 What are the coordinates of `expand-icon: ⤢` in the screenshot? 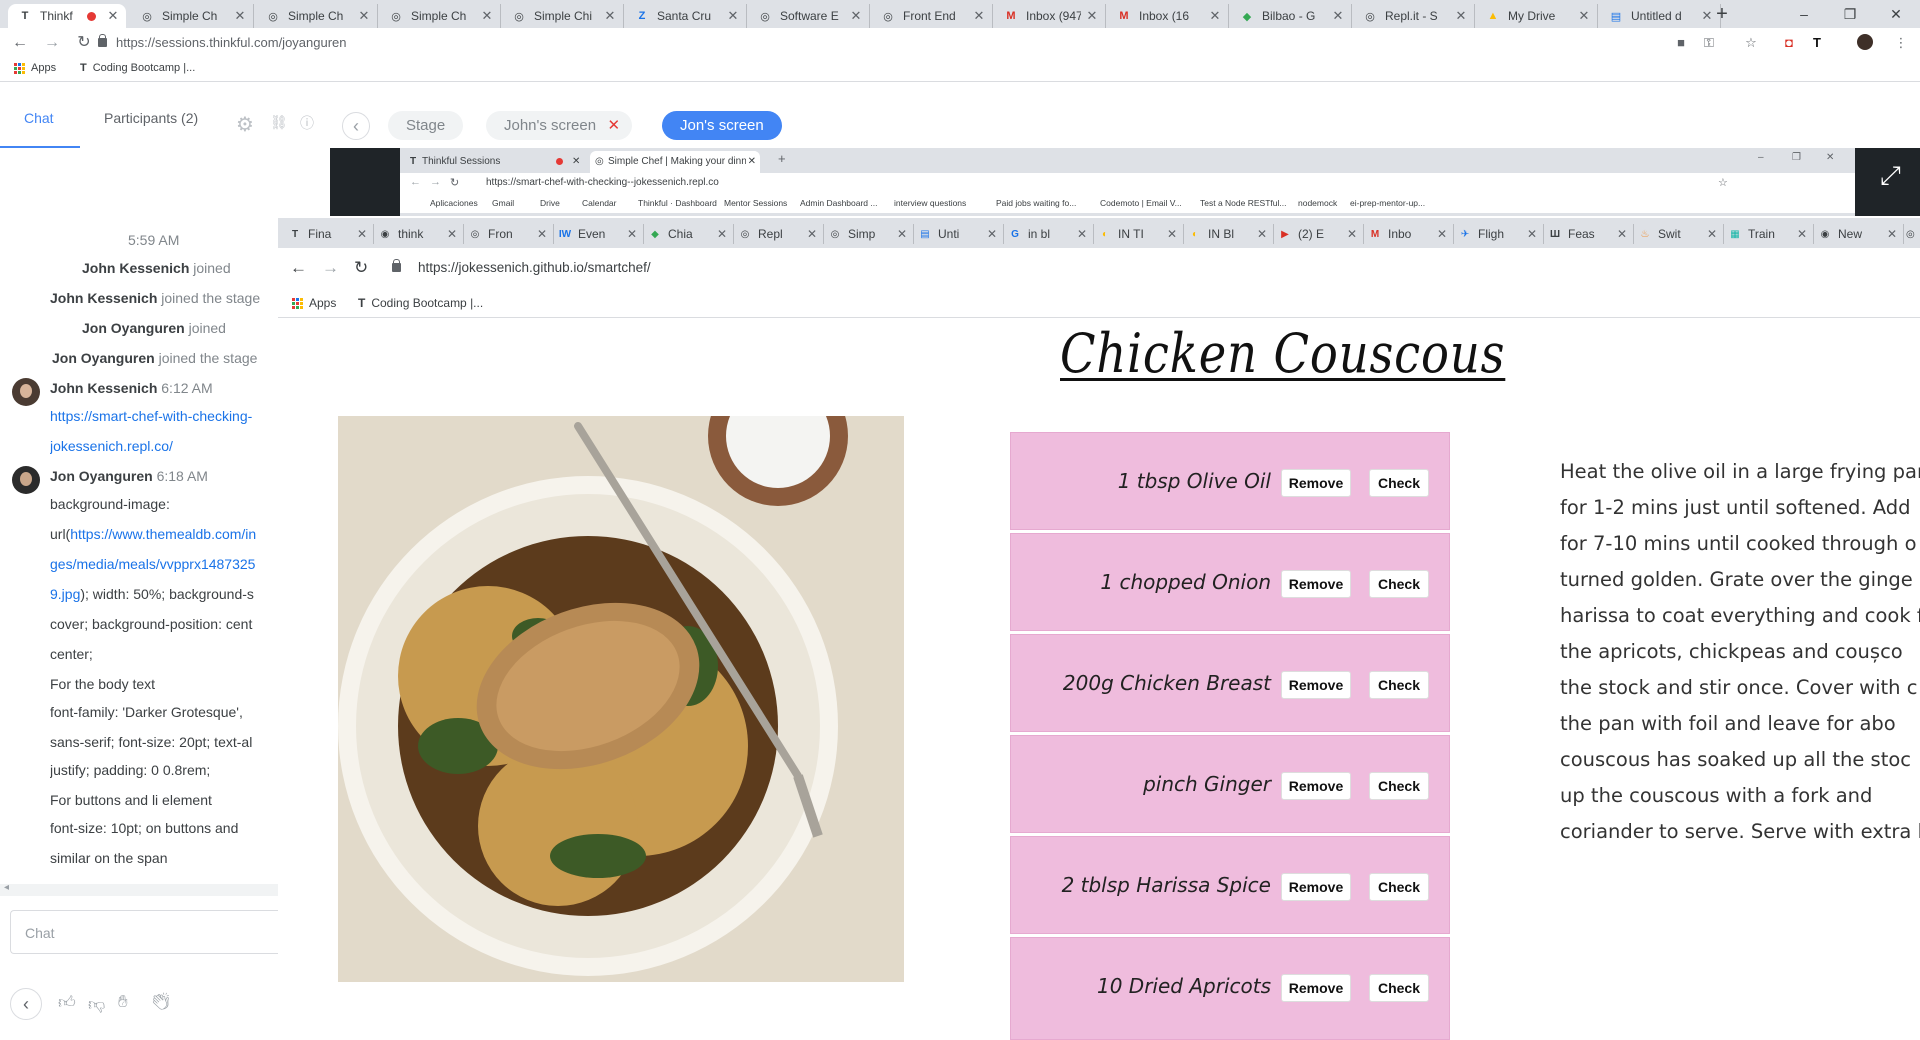 It's located at (1890, 176).